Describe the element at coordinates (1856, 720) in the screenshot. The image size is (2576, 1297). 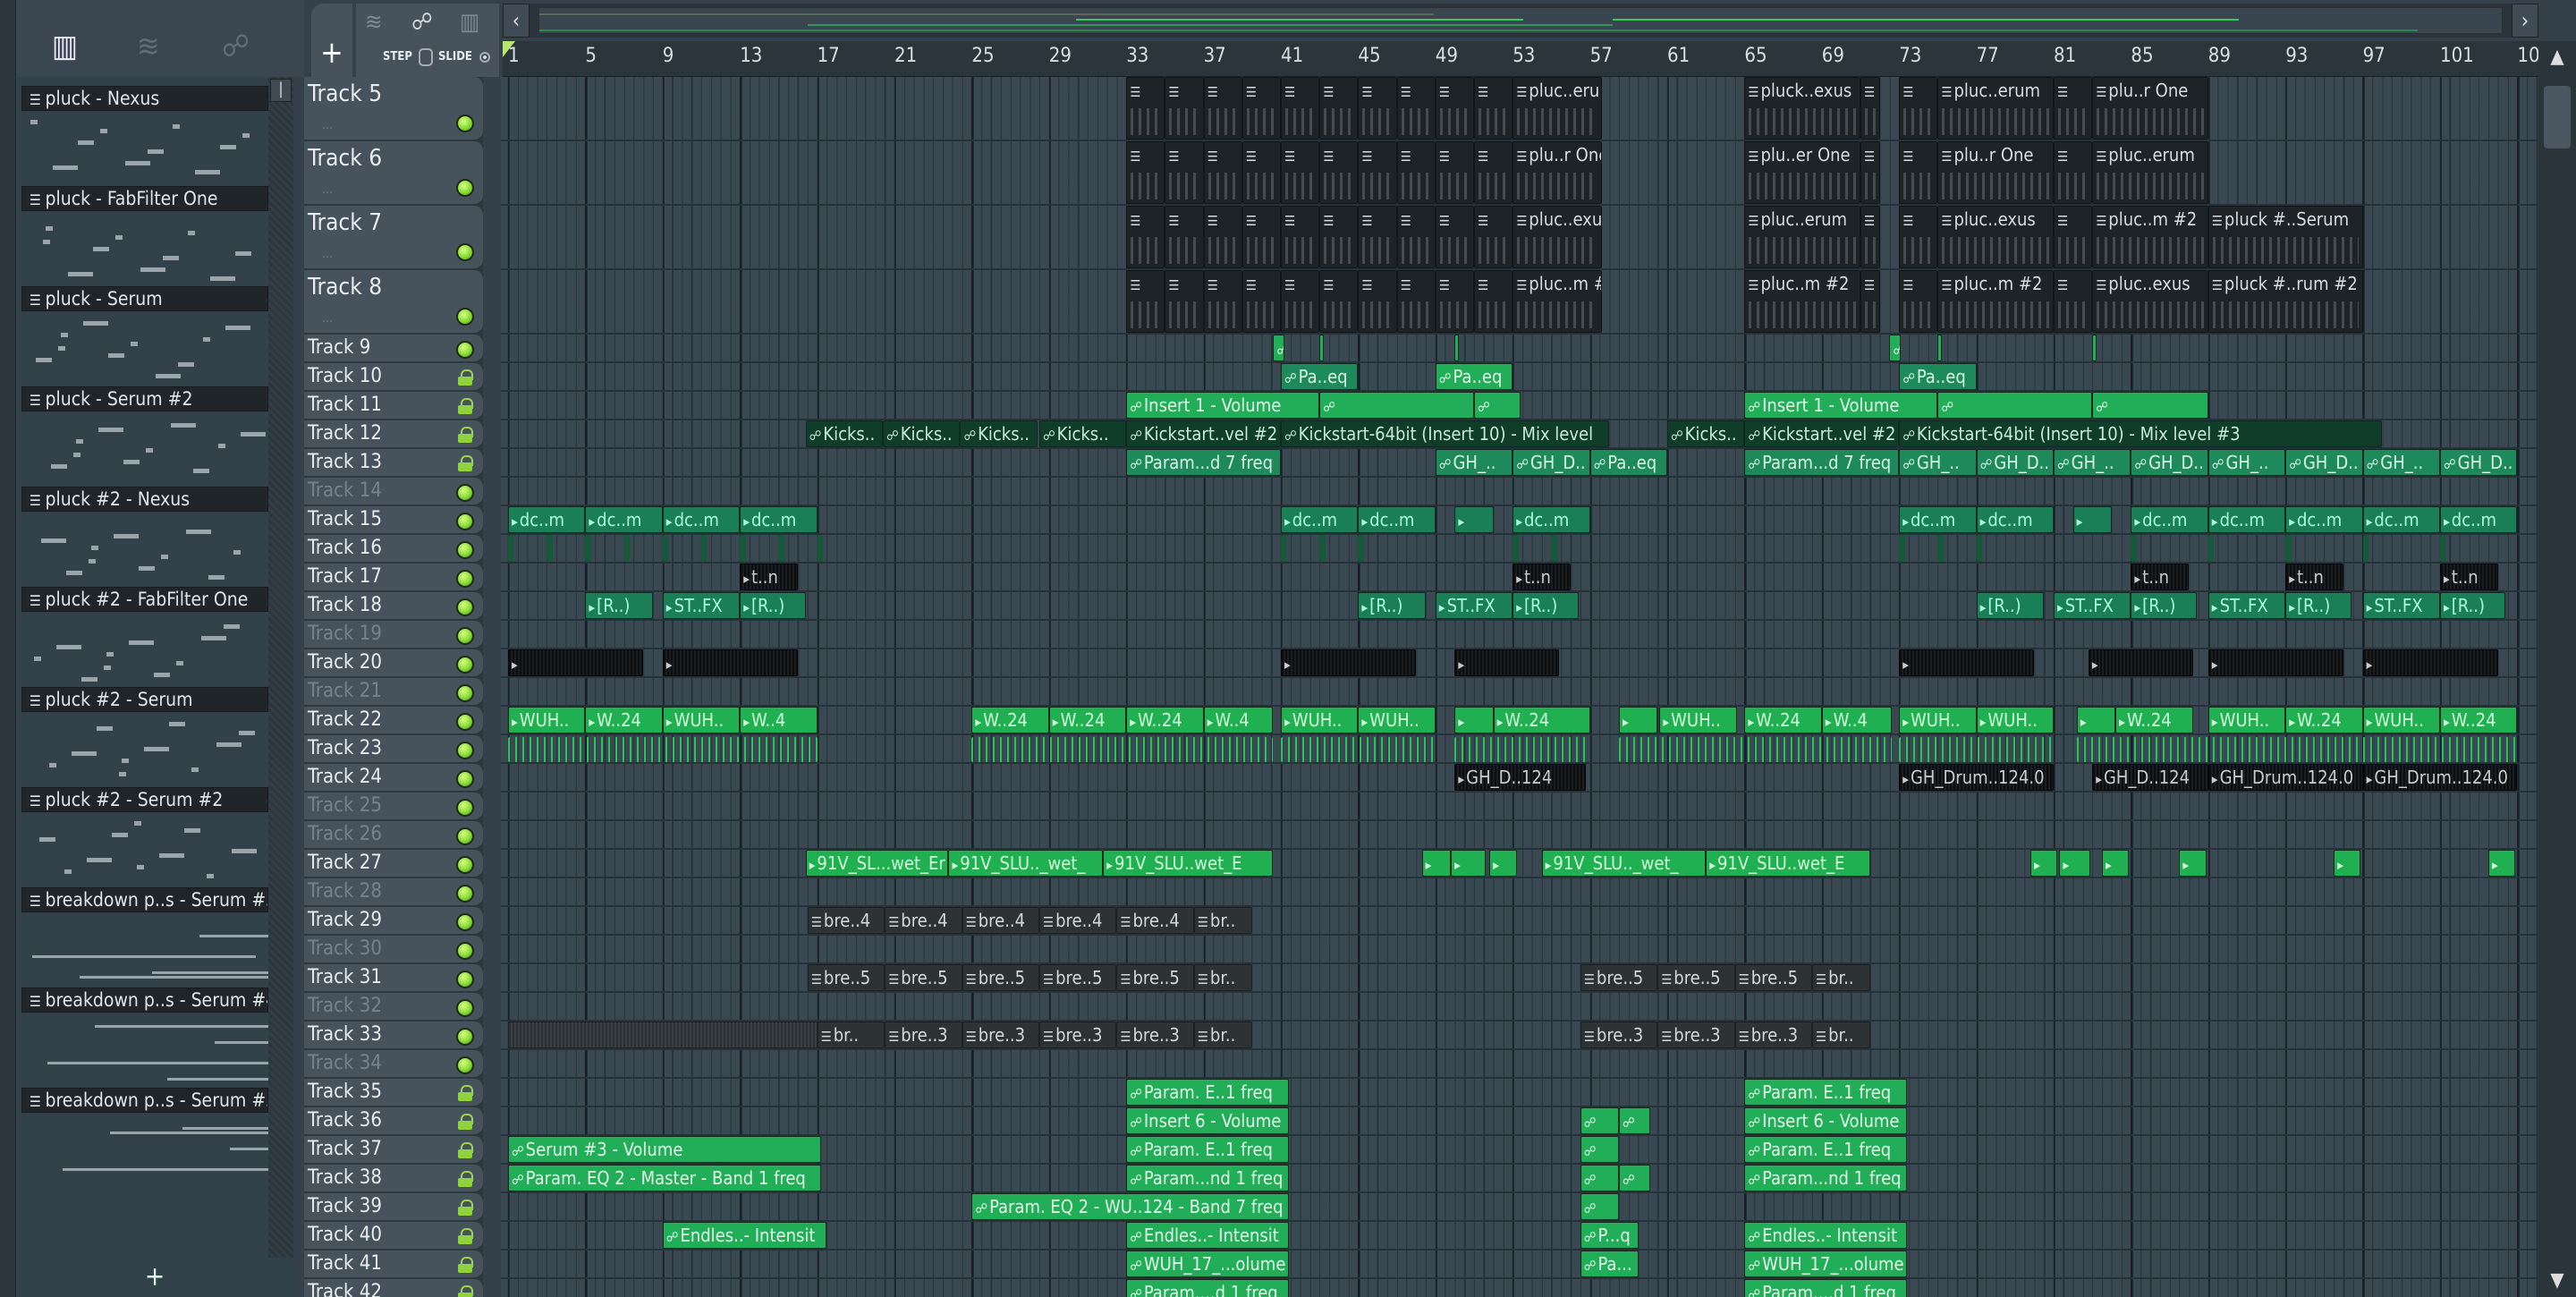
I see `playlist-clip: ▸ W..4` at that location.